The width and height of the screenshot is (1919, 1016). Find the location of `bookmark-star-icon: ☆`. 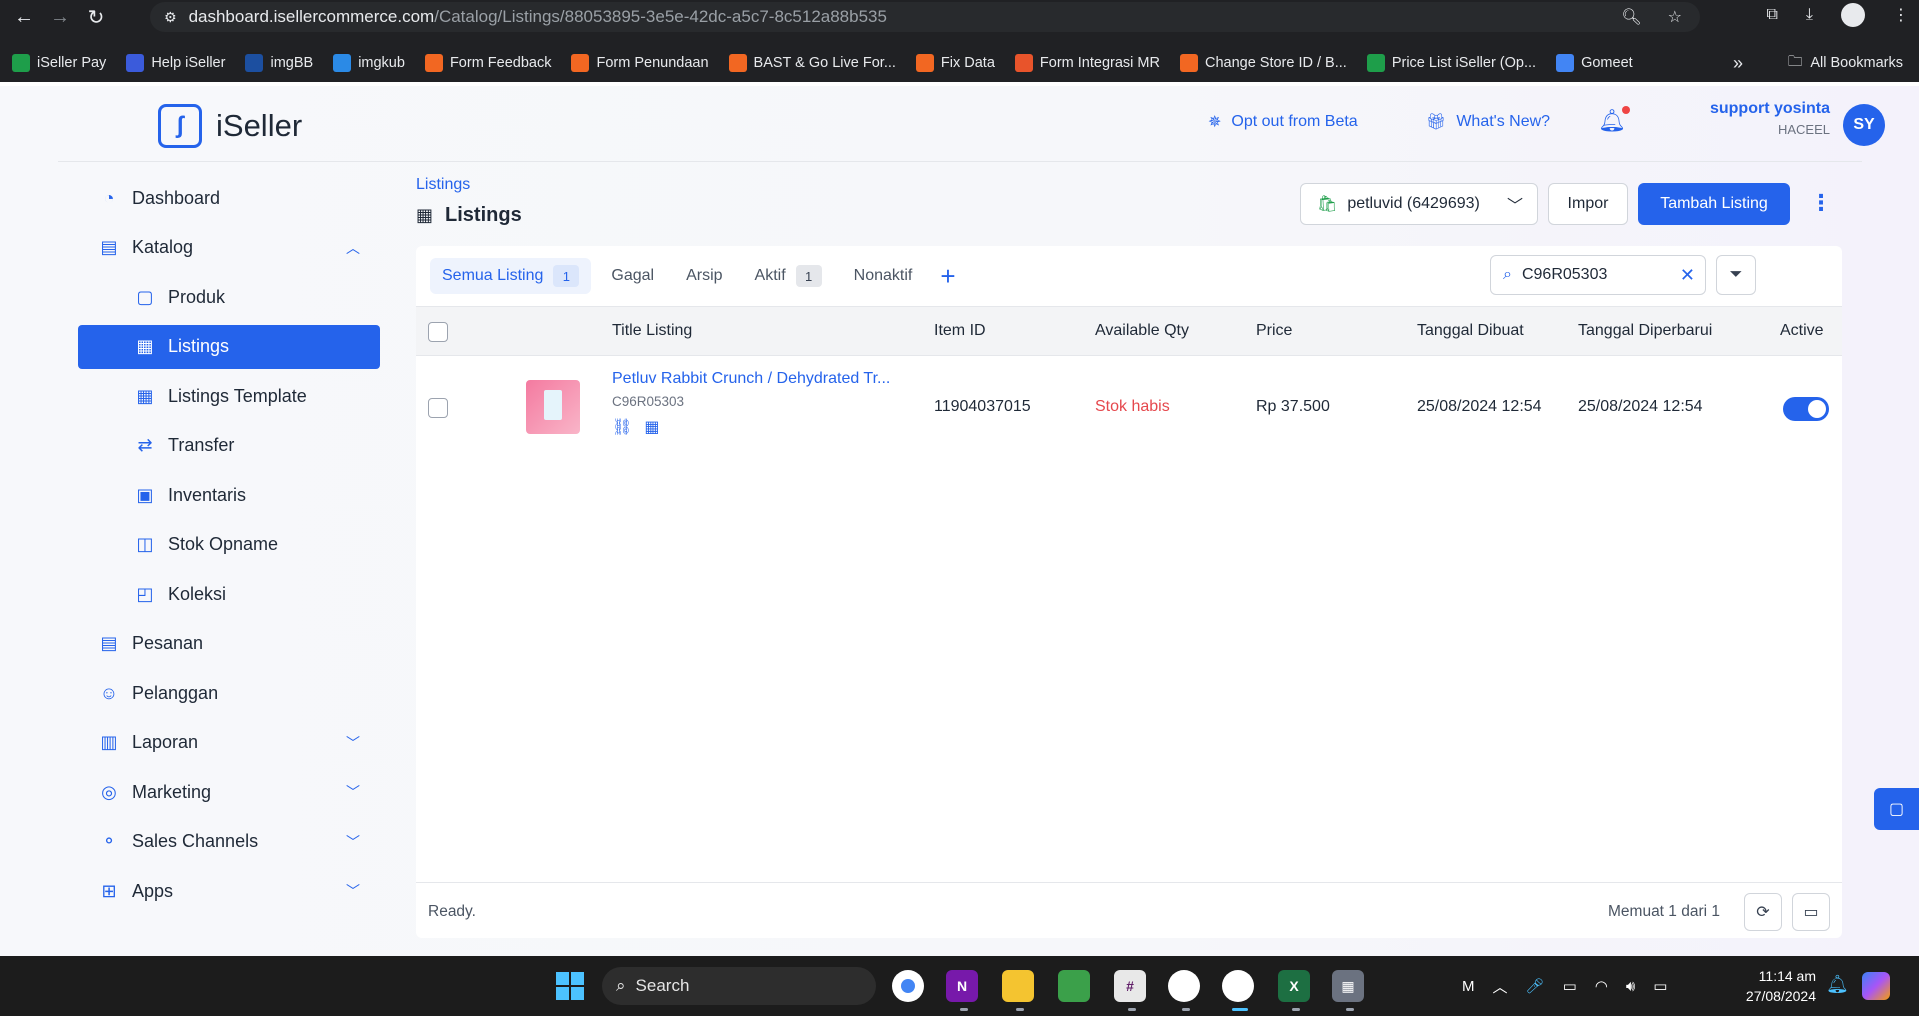

bookmark-star-icon: ☆ is located at coordinates (1675, 17).